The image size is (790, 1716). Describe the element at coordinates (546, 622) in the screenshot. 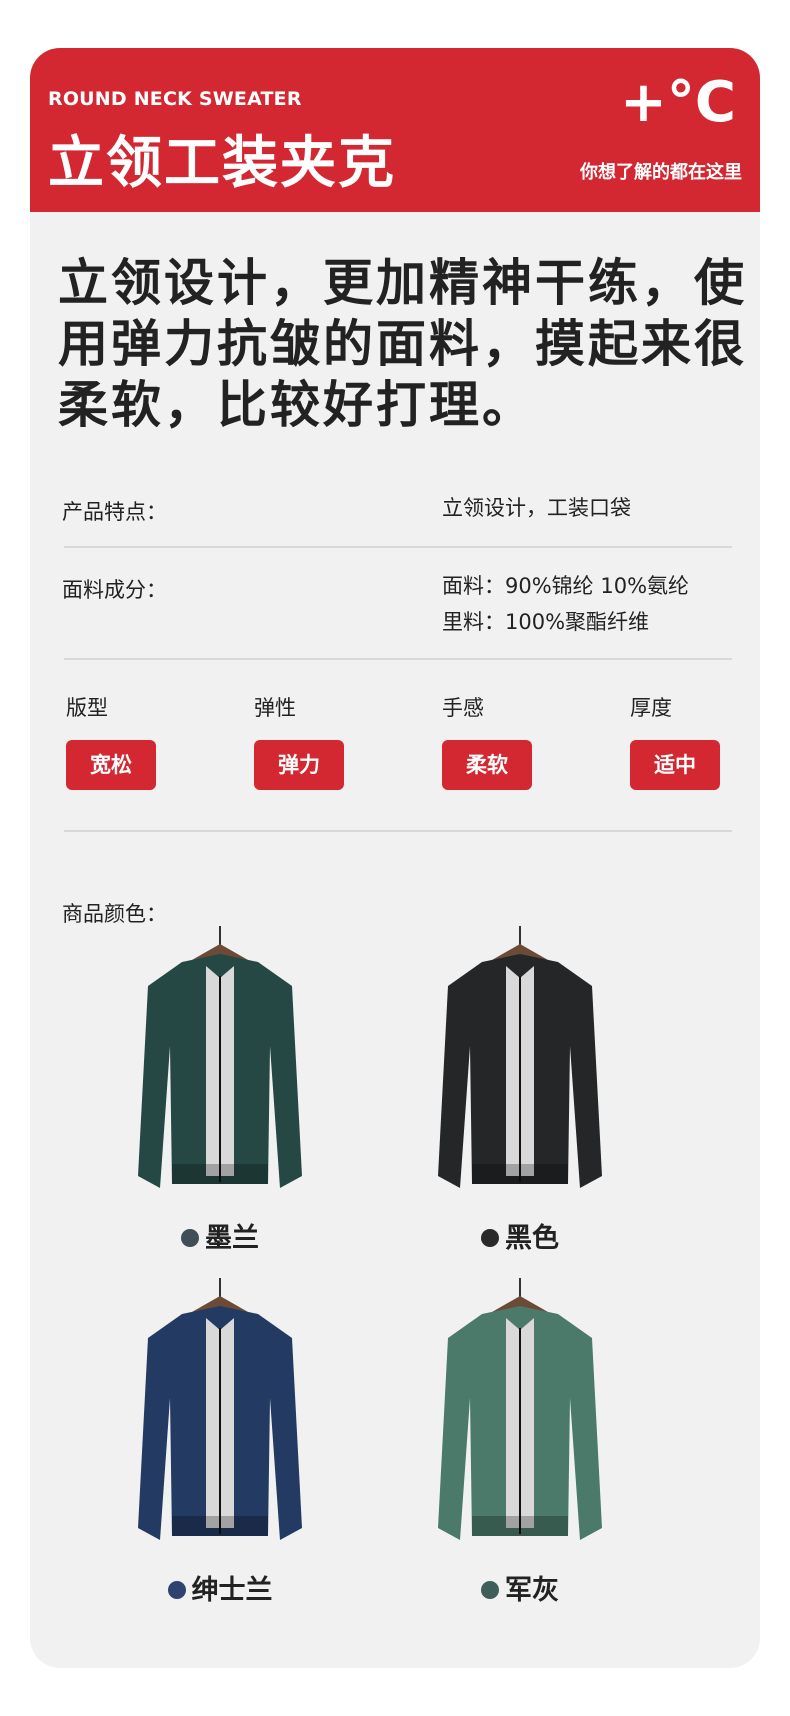

I see `fabric-value-lining: 里料：100%聚酯纤维` at that location.